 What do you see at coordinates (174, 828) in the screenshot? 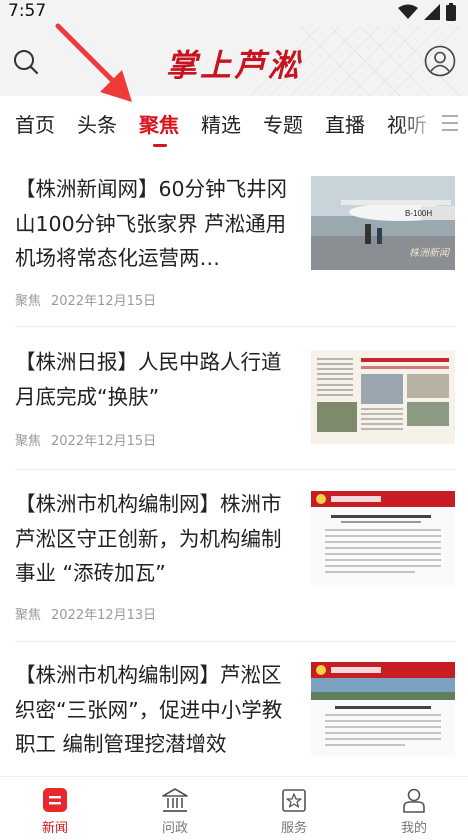
I see `nav-label: 问政` at bounding box center [174, 828].